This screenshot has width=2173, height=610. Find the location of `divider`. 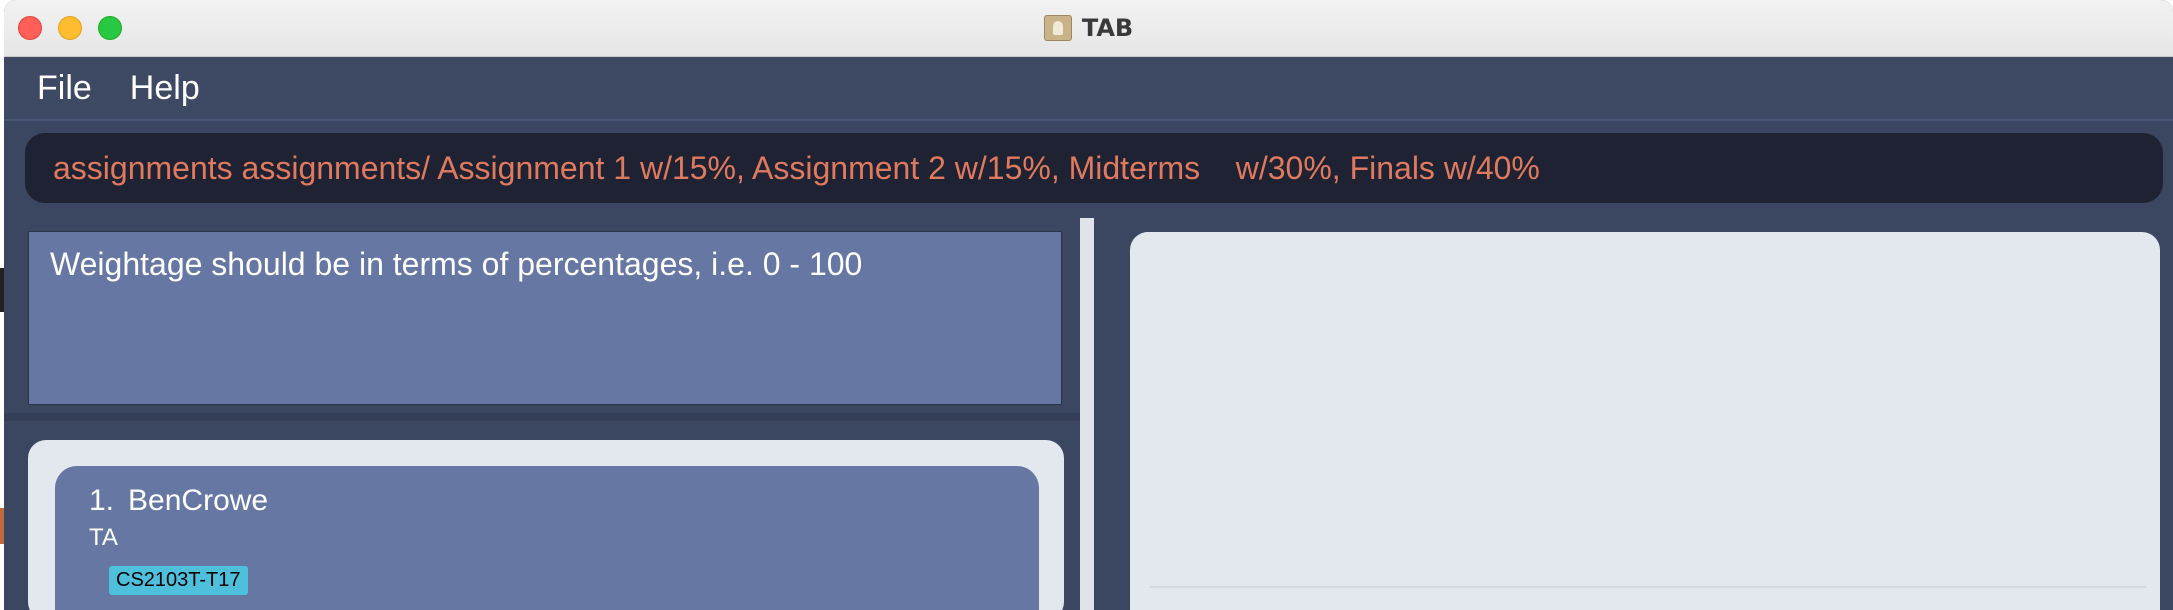

divider is located at coordinates (542, 417).